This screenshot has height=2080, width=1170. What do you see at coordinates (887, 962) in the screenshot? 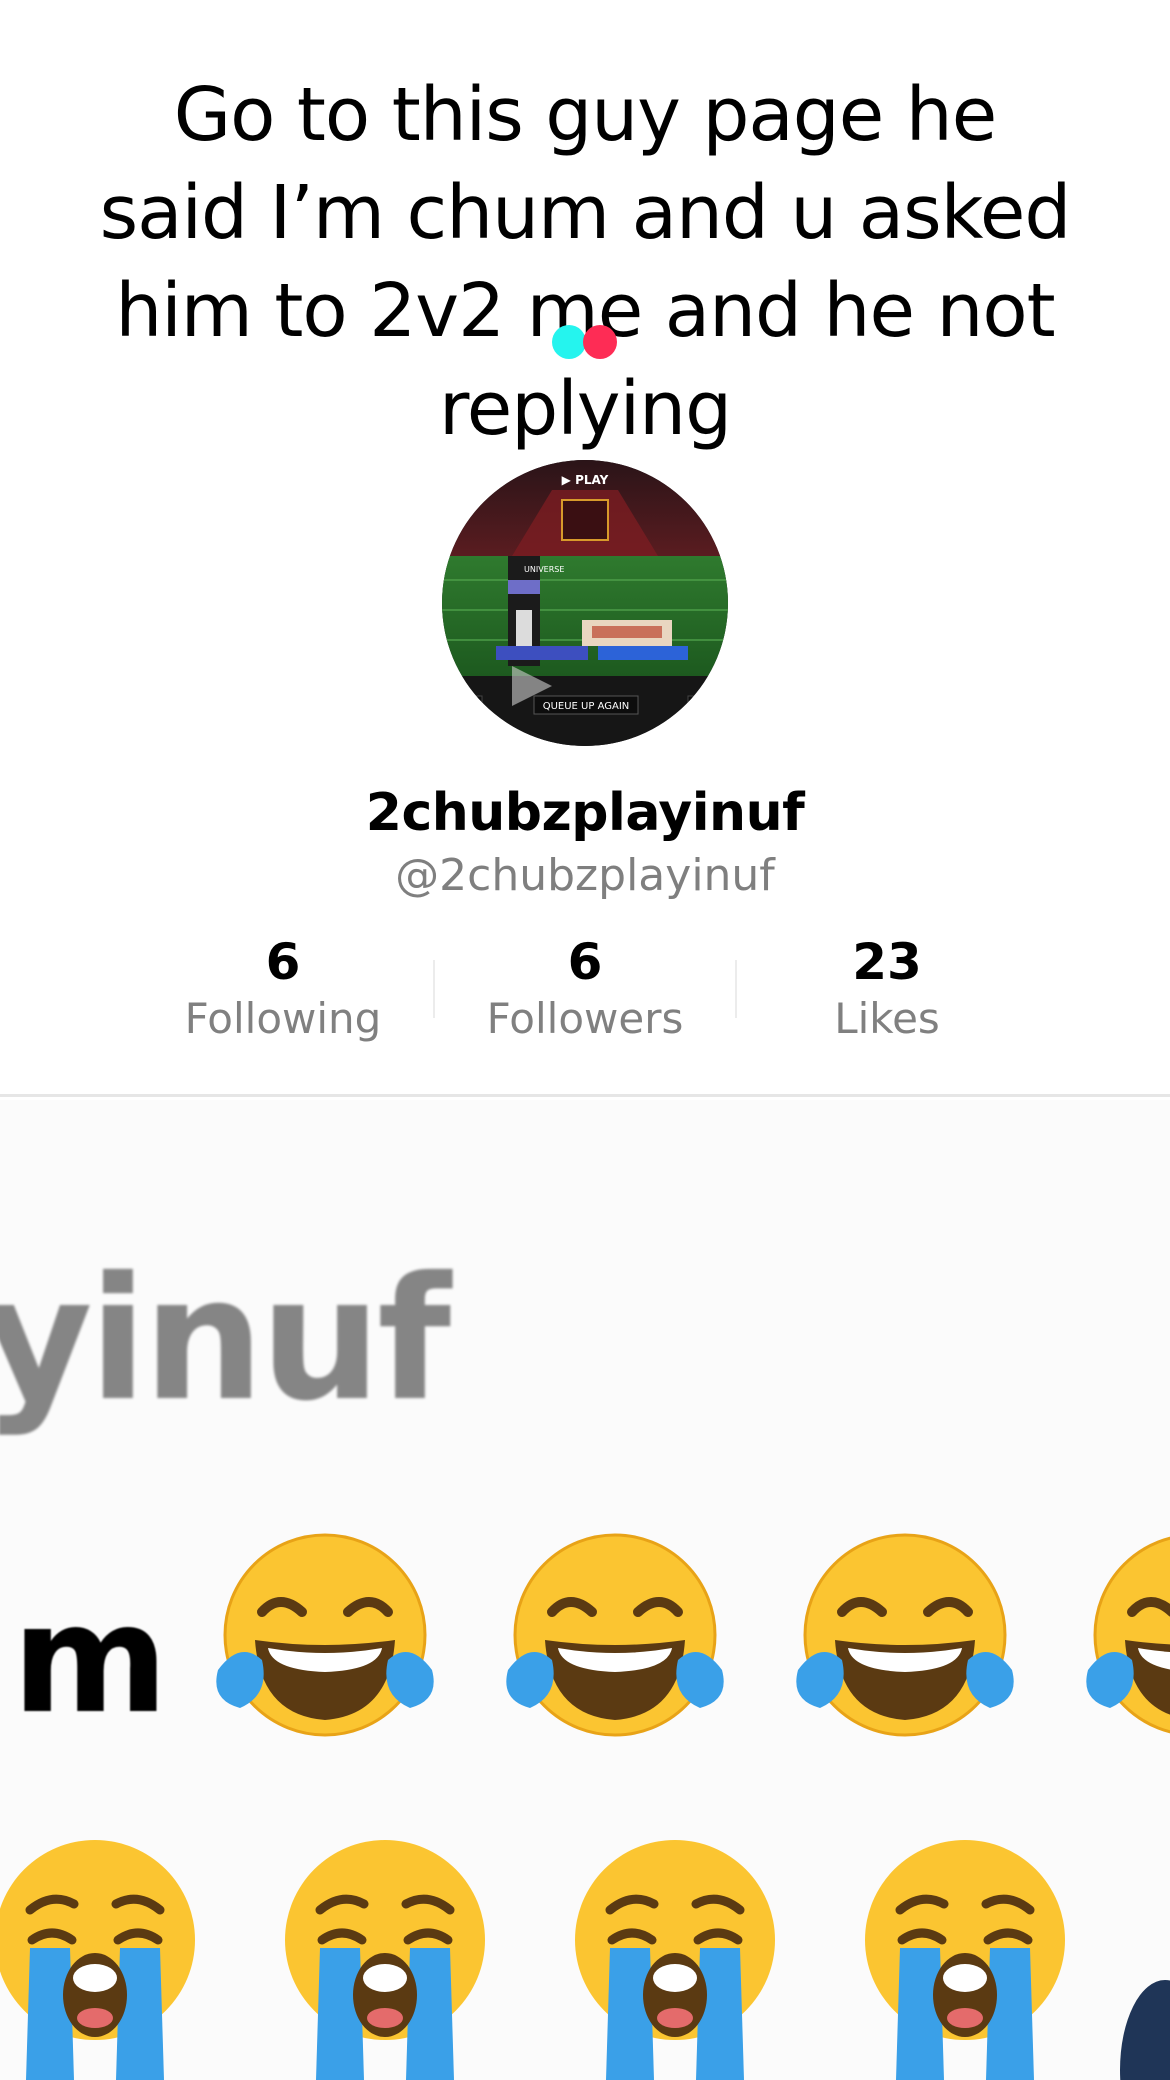
I see `likes-count: 23` at bounding box center [887, 962].